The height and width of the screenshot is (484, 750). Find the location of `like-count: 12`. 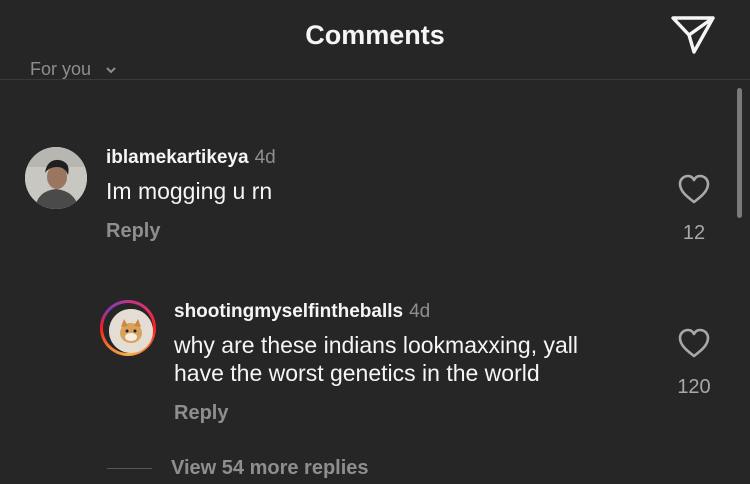

like-count: 12 is located at coordinates (694, 233).